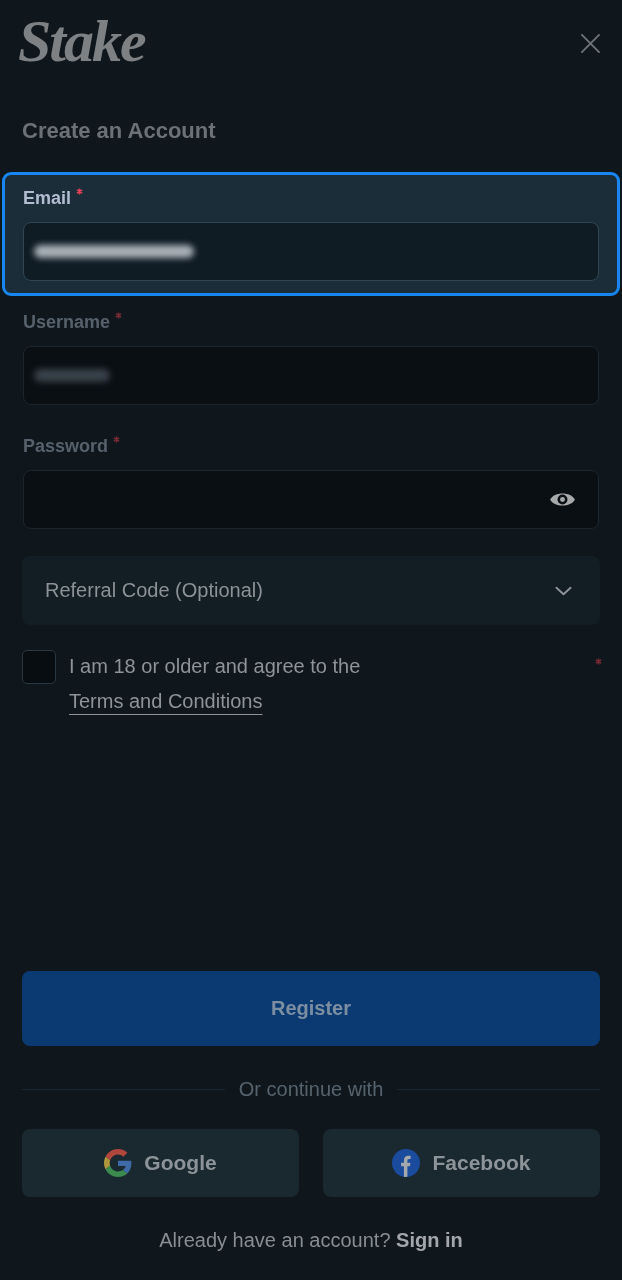  Describe the element at coordinates (81, 41) in the screenshot. I see `logo: Stake` at that location.